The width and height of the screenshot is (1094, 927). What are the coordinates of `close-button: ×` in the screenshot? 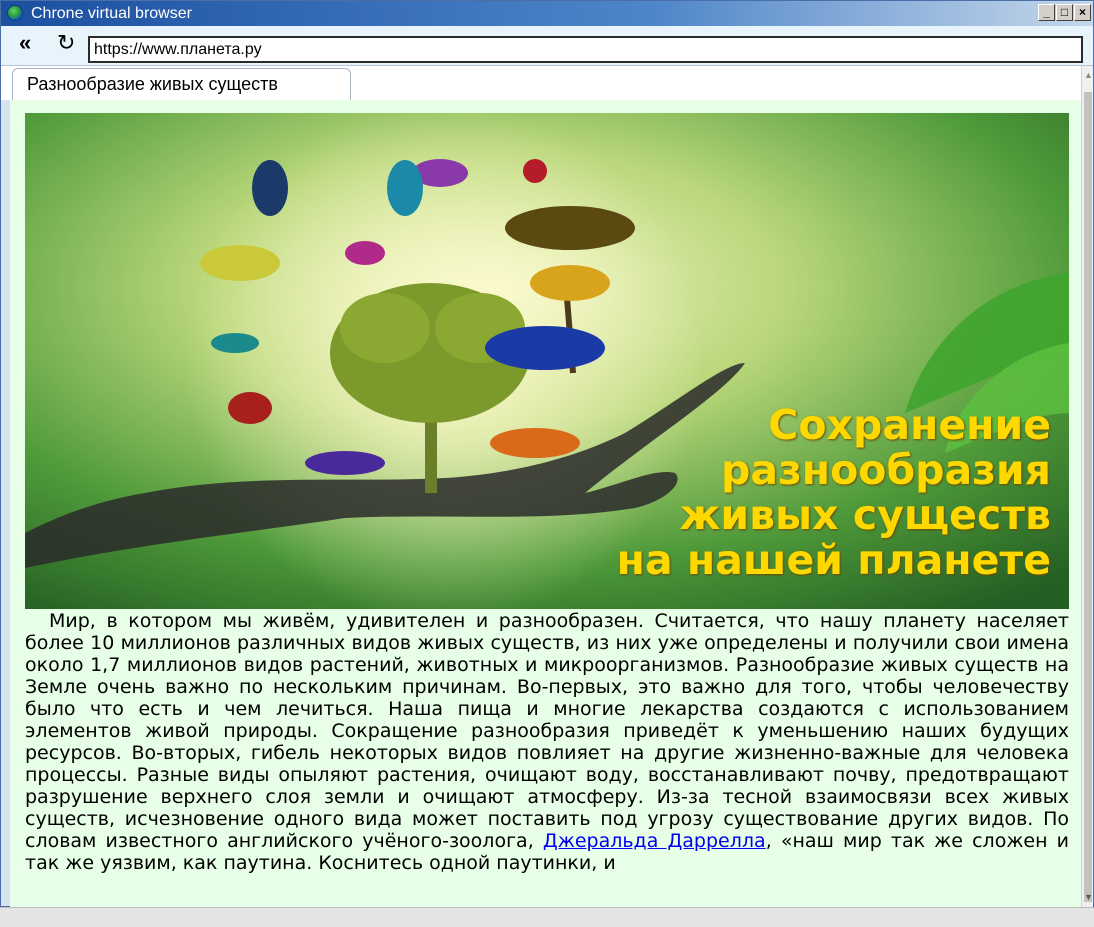 It's located at (1082, 12).